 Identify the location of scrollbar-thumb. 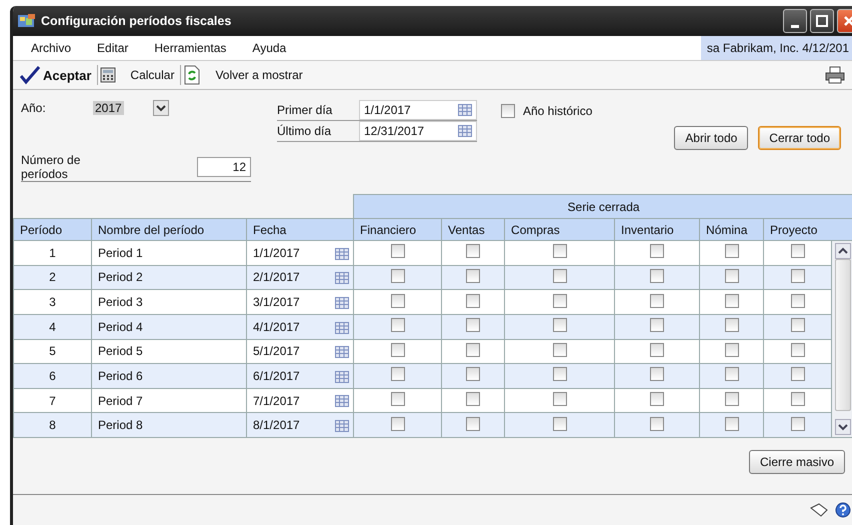
(842, 335).